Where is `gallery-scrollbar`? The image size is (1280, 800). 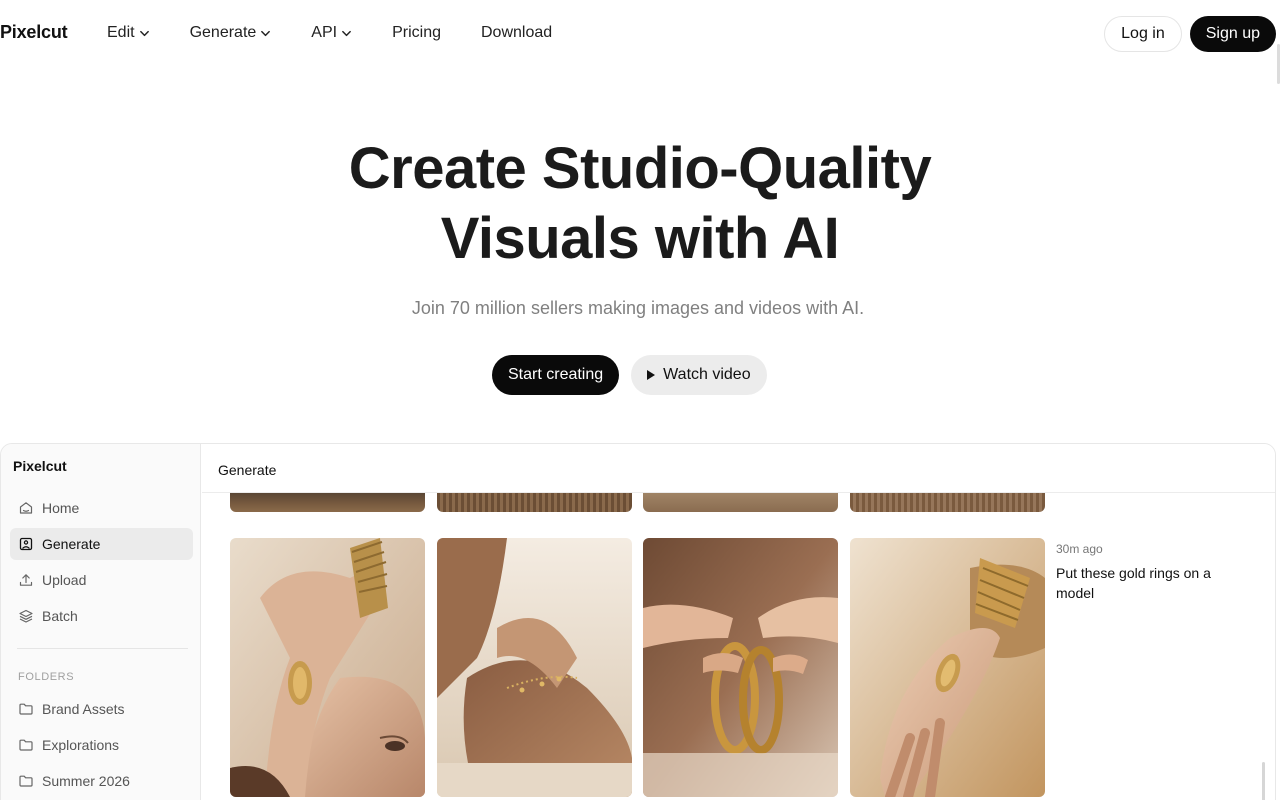
gallery-scrollbar is located at coordinates (1263, 781).